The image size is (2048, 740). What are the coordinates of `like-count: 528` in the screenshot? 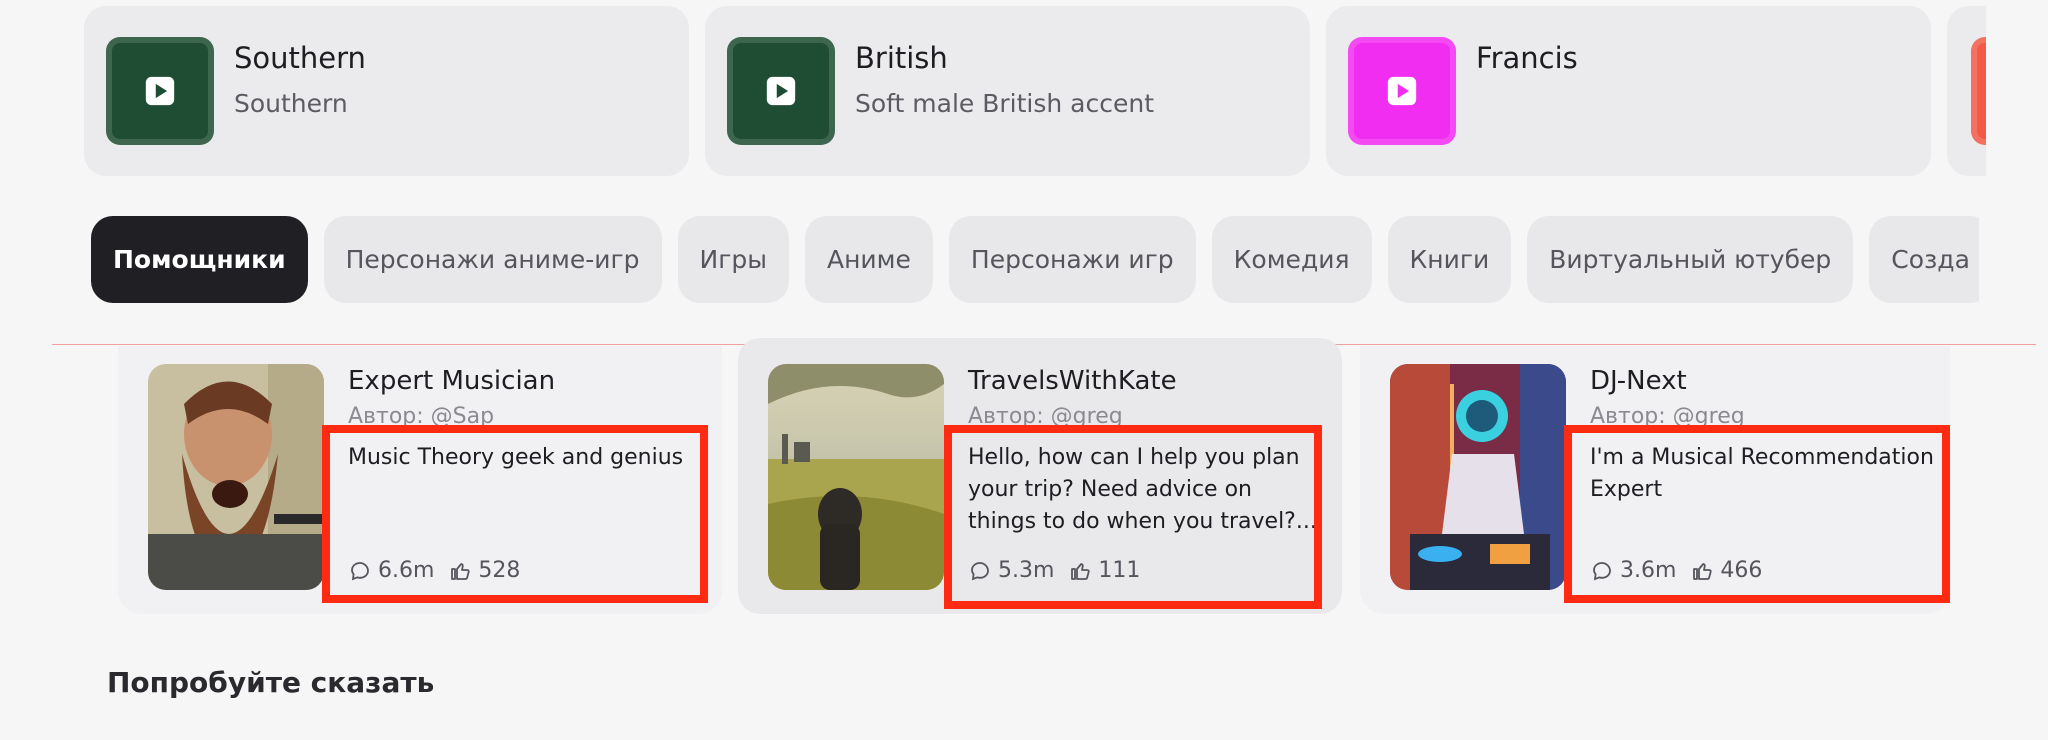 It's located at (484, 570).